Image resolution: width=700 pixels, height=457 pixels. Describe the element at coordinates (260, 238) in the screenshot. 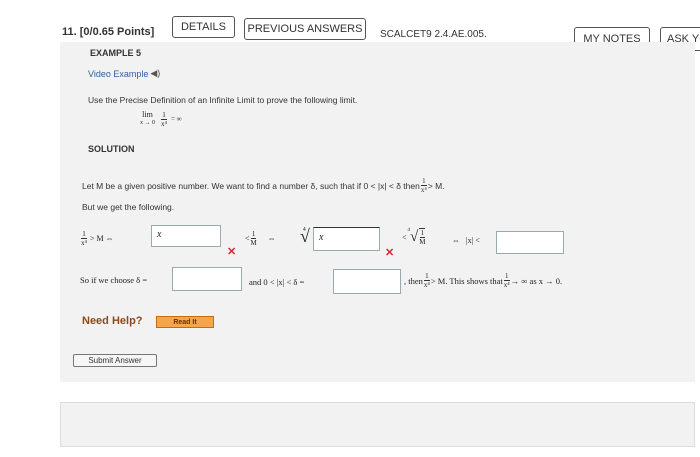

I see `step-mid: < 1 M ⇔` at that location.